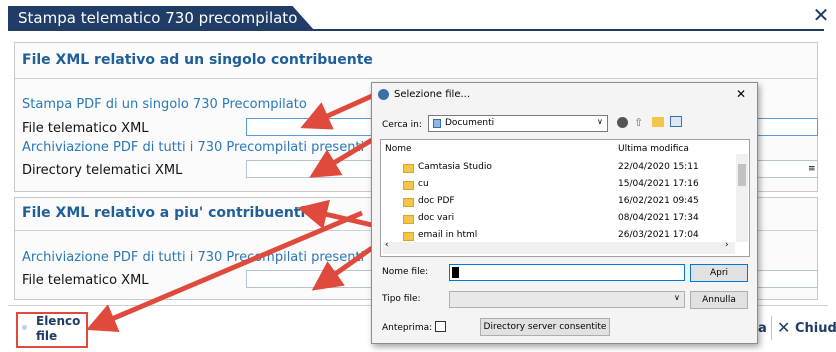 The image size is (836, 352). Describe the element at coordinates (567, 272) in the screenshot. I see `nome-file-input` at that location.